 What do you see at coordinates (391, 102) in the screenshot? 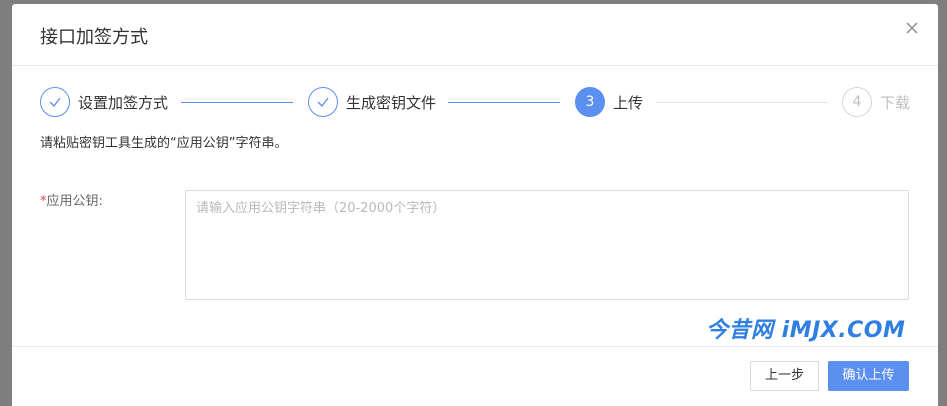
I see `step-2-label: 生成密钥文件` at bounding box center [391, 102].